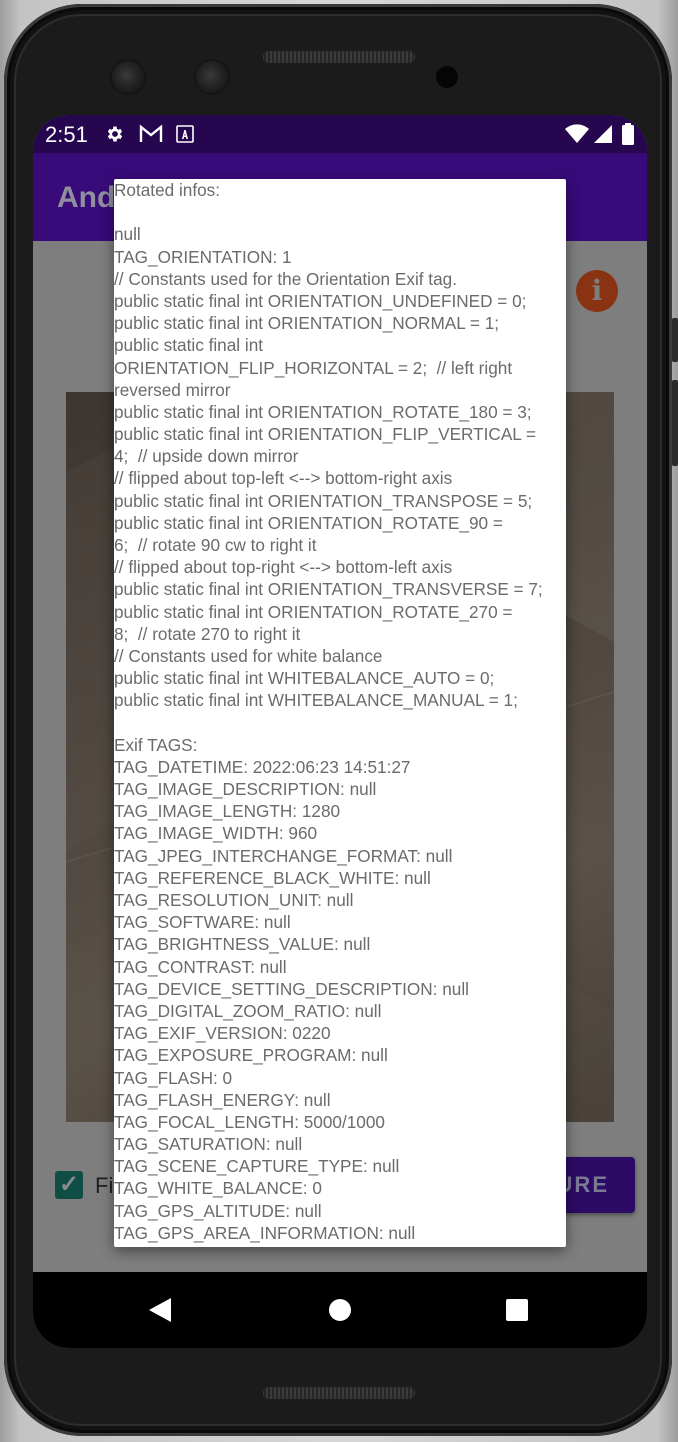 The width and height of the screenshot is (678, 1442). Describe the element at coordinates (218, 1188) in the screenshot. I see `dialog-line: TAG_WHITE_BALANCE: 0` at that location.